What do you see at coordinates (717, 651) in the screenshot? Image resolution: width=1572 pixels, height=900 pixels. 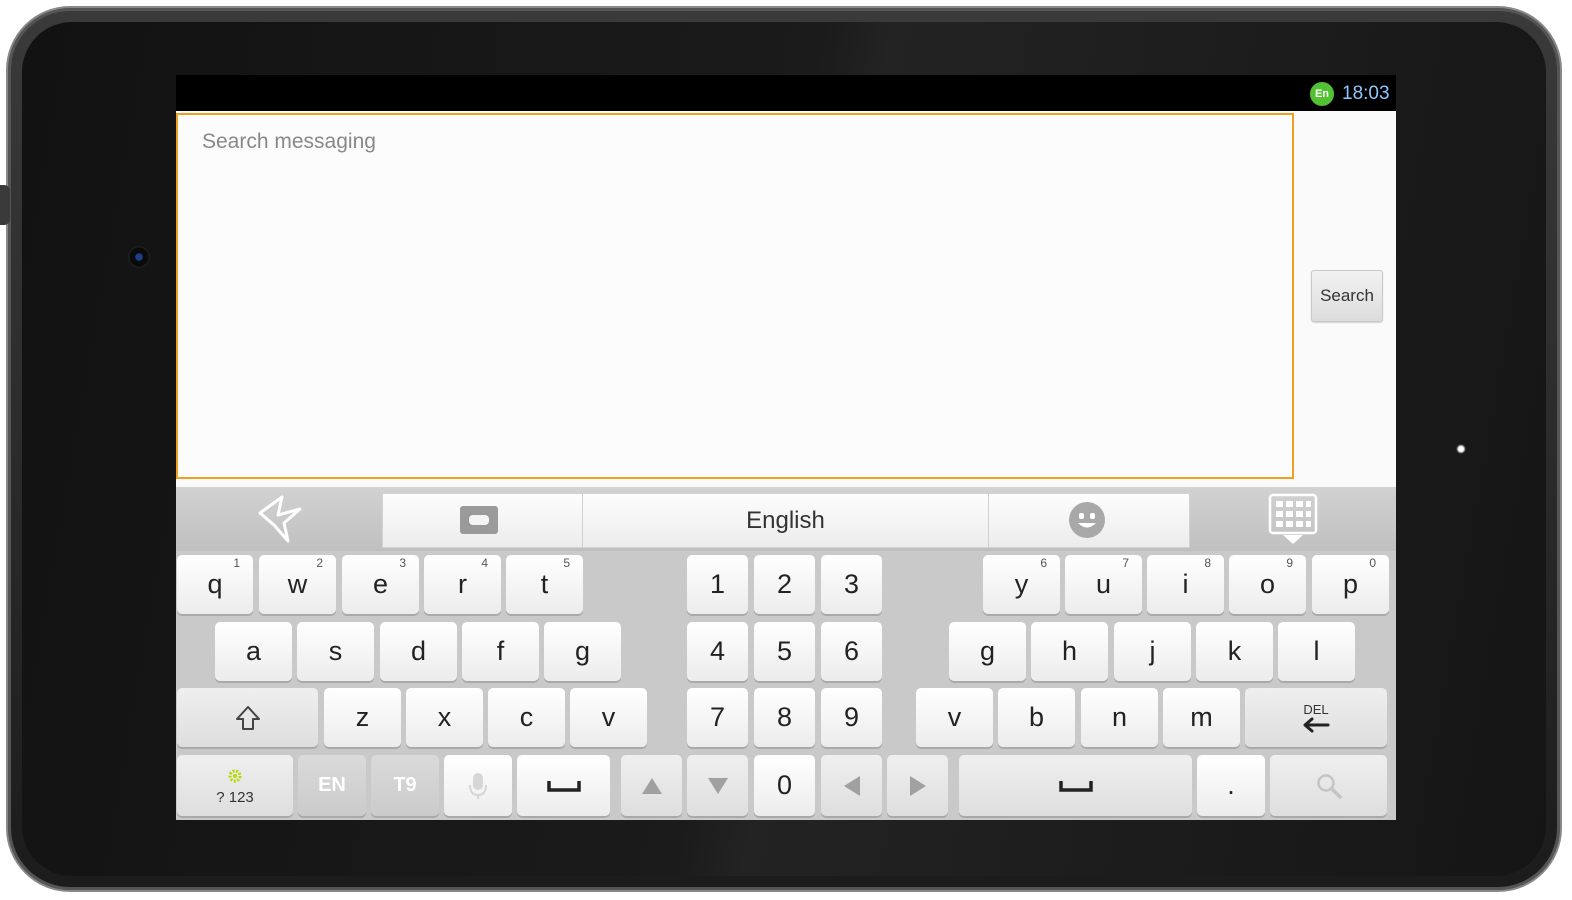 I see `key-4: 4` at bounding box center [717, 651].